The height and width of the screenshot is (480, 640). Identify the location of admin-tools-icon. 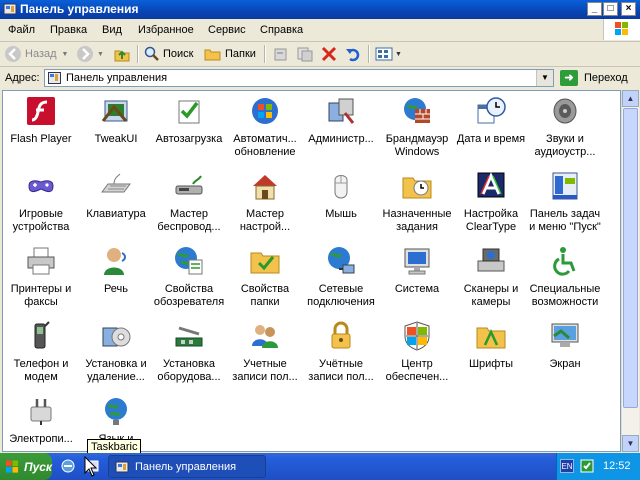
(341, 111).